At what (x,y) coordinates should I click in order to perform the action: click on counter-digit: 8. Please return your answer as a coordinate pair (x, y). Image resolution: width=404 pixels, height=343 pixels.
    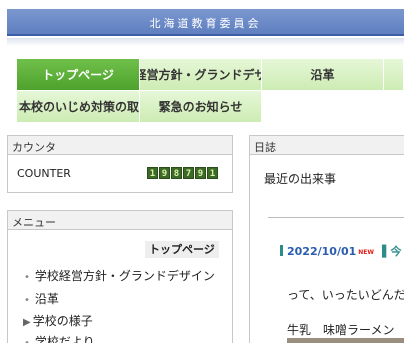
    Looking at the image, I should click on (176, 173).